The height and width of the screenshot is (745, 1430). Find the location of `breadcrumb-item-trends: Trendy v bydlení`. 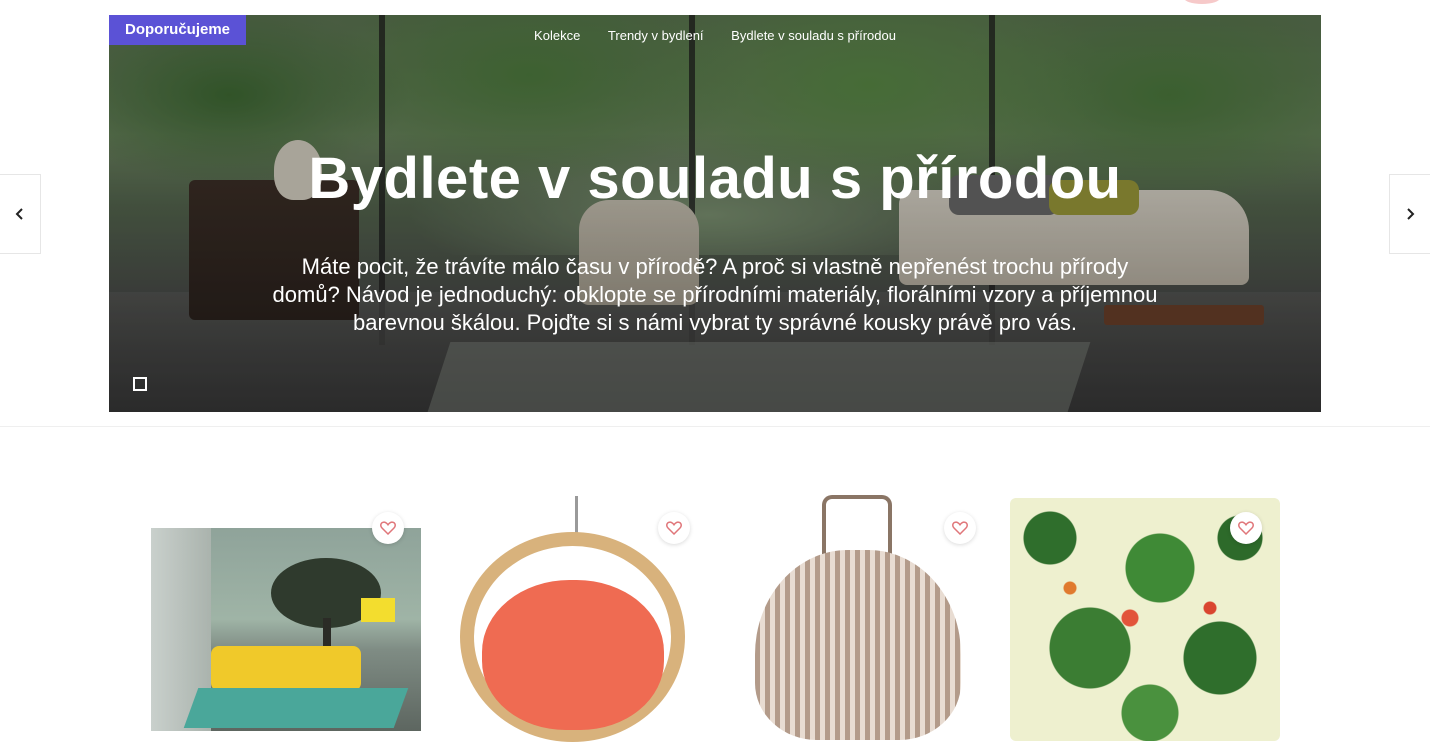

breadcrumb-item-trends: Trendy v bydlení is located at coordinates (656, 35).